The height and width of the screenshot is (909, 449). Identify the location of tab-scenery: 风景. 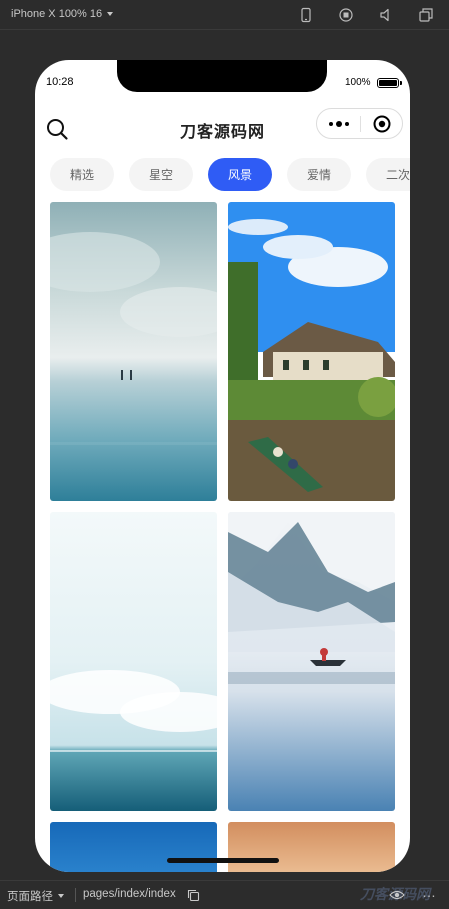
(240, 174).